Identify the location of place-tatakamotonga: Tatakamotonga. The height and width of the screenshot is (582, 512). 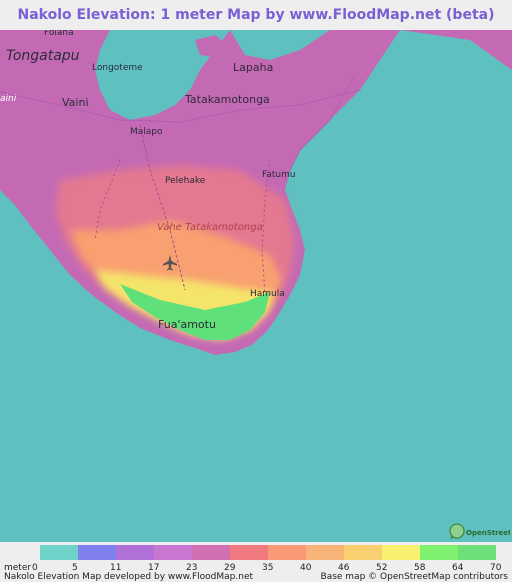
(227, 99).